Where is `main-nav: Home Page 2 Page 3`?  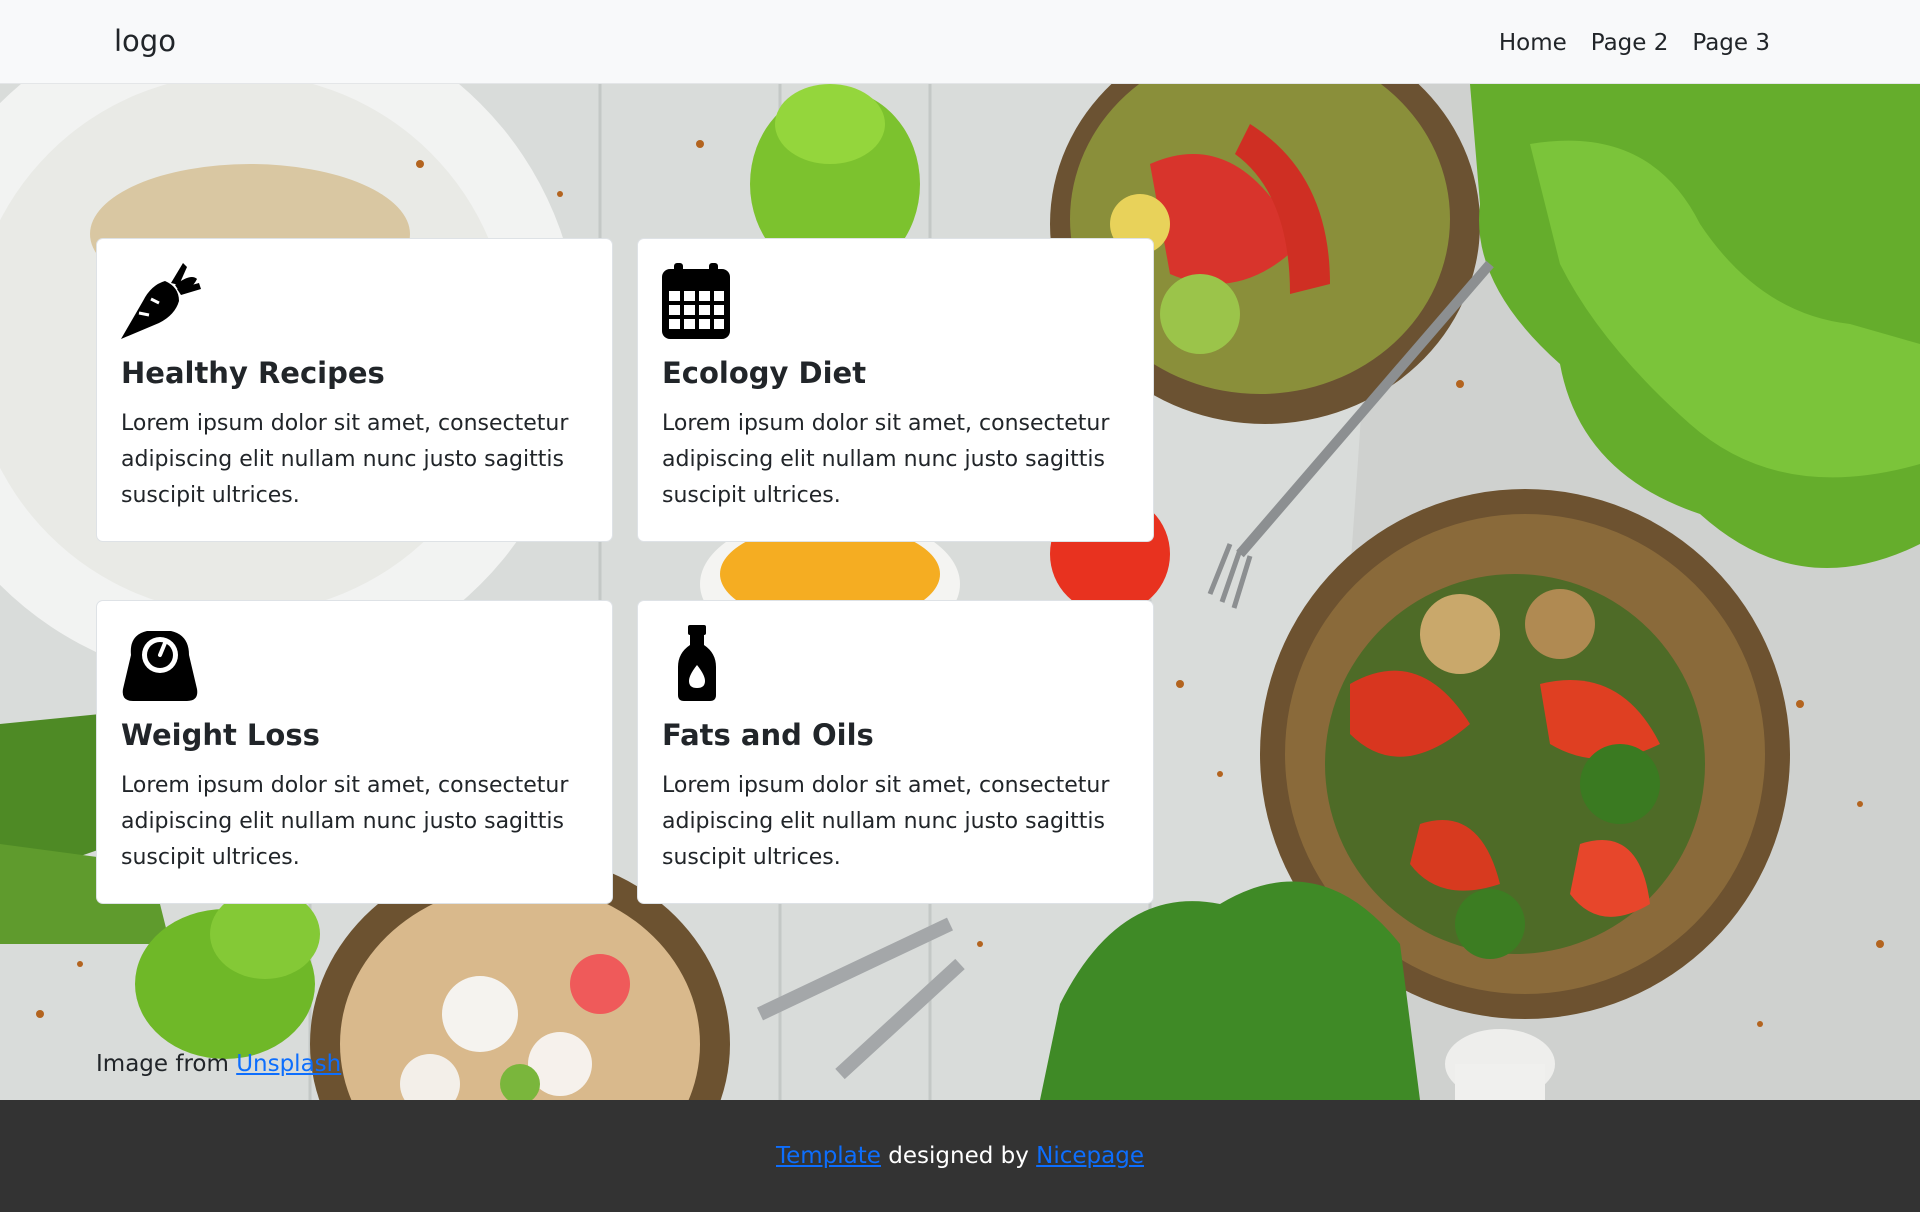 main-nav: Home Page 2 Page 3 is located at coordinates (1634, 43).